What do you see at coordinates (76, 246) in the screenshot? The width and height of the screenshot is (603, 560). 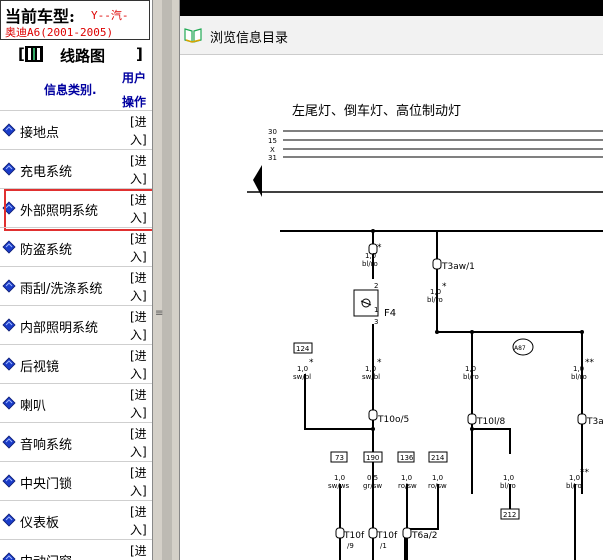 I see `category-row: 防盗系统 [进 入]` at bounding box center [76, 246].